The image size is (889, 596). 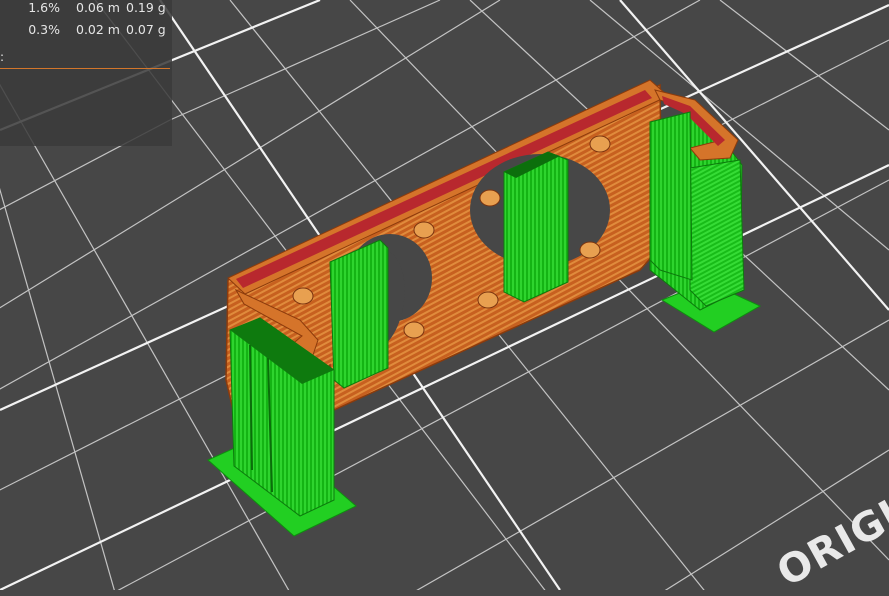 What do you see at coordinates (44, 7) in the screenshot?
I see `legend-percent: 1.6%` at bounding box center [44, 7].